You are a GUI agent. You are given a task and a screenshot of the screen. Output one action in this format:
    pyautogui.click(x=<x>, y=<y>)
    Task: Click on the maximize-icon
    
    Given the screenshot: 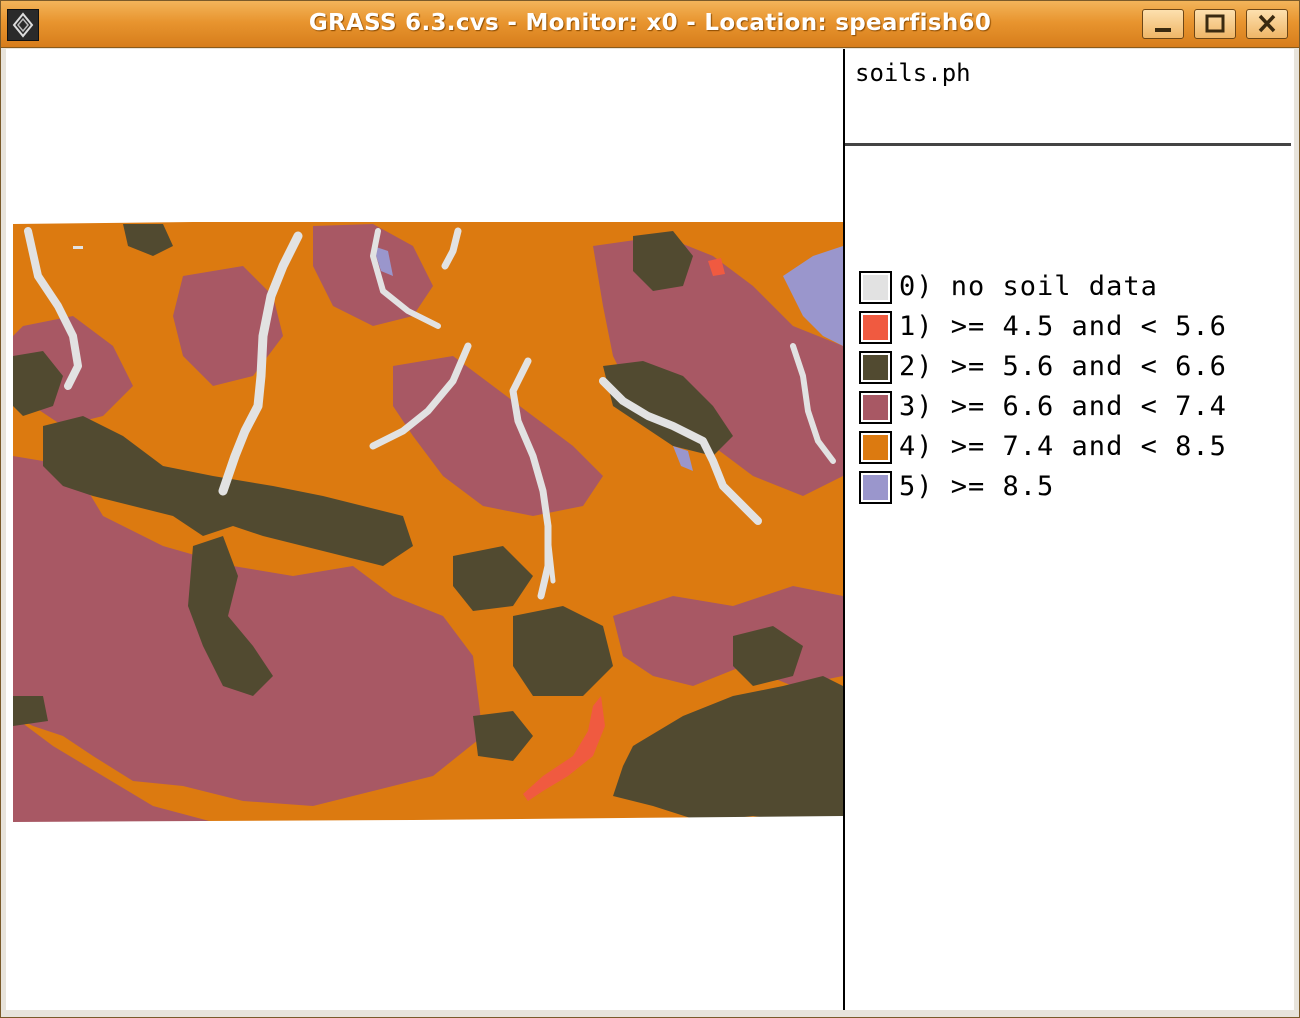 What is the action you would take?
    pyautogui.click(x=1215, y=23)
    